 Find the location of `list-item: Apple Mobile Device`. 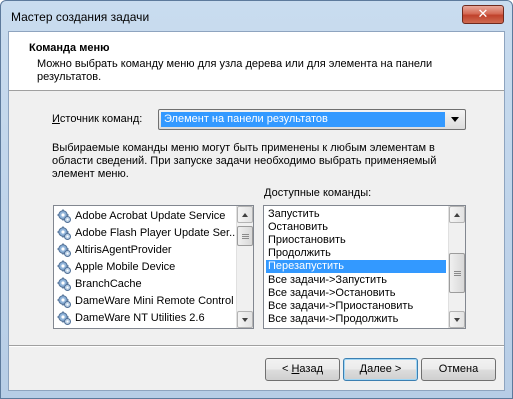

list-item: Apple Mobile Device is located at coordinates (147, 267).